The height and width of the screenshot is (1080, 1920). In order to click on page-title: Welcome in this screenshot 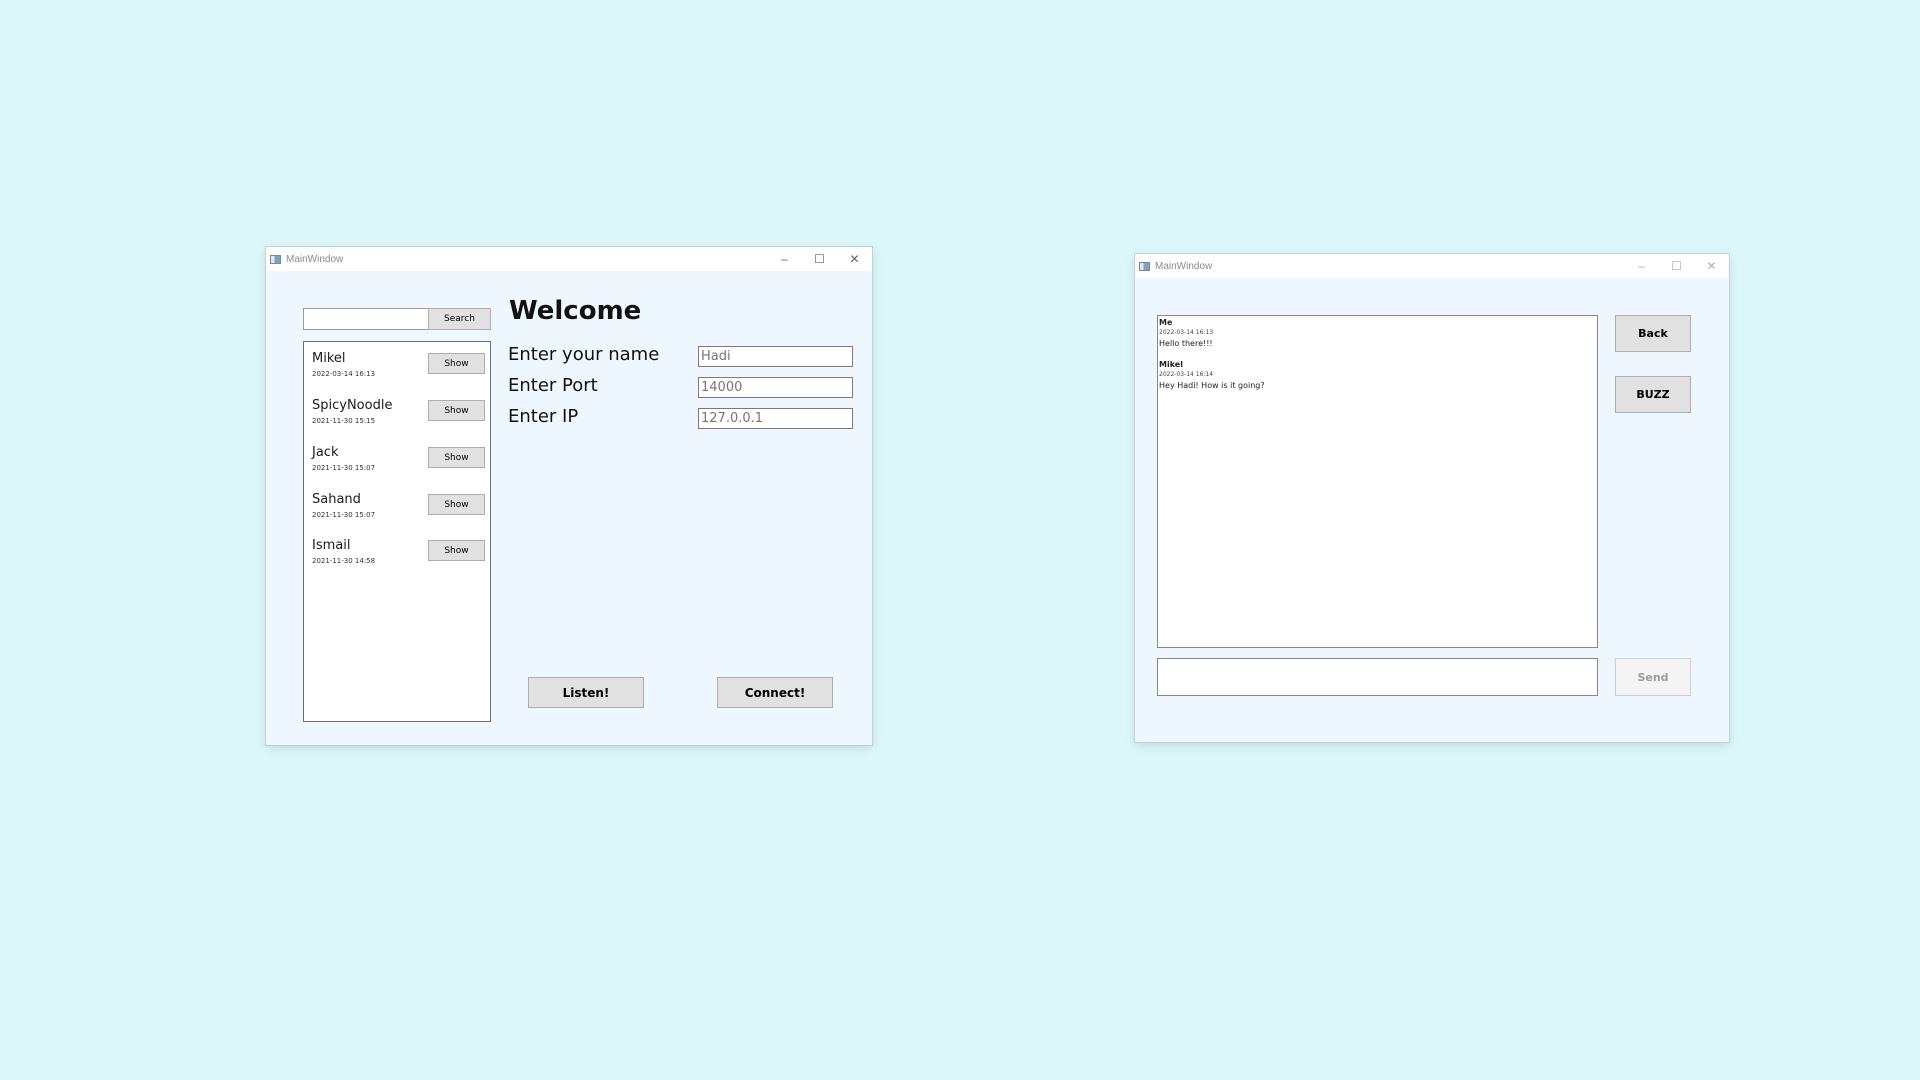, I will do `click(575, 311)`.